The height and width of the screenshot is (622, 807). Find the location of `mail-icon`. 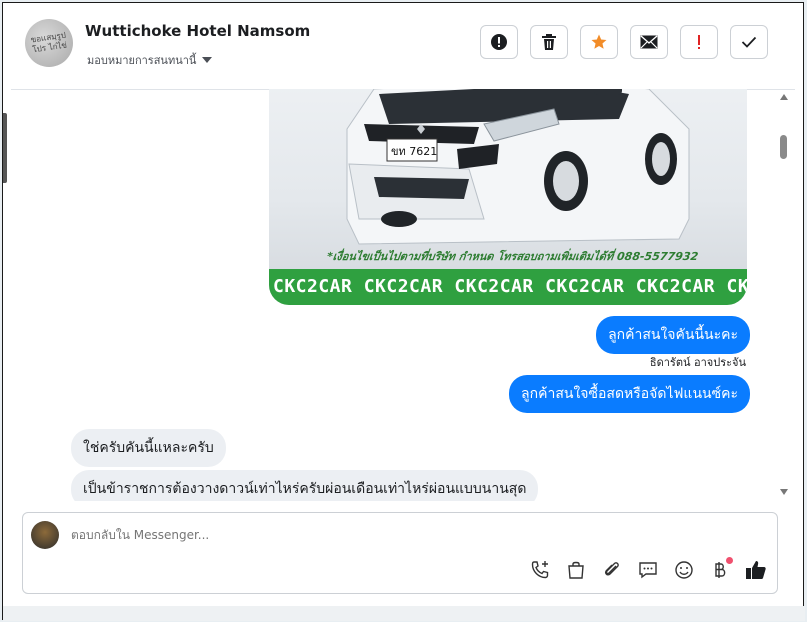

mail-icon is located at coordinates (649, 42).